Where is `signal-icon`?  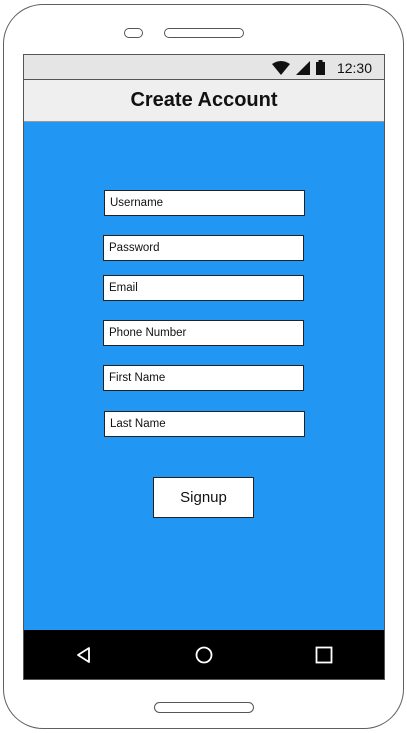
signal-icon is located at coordinates (302, 67).